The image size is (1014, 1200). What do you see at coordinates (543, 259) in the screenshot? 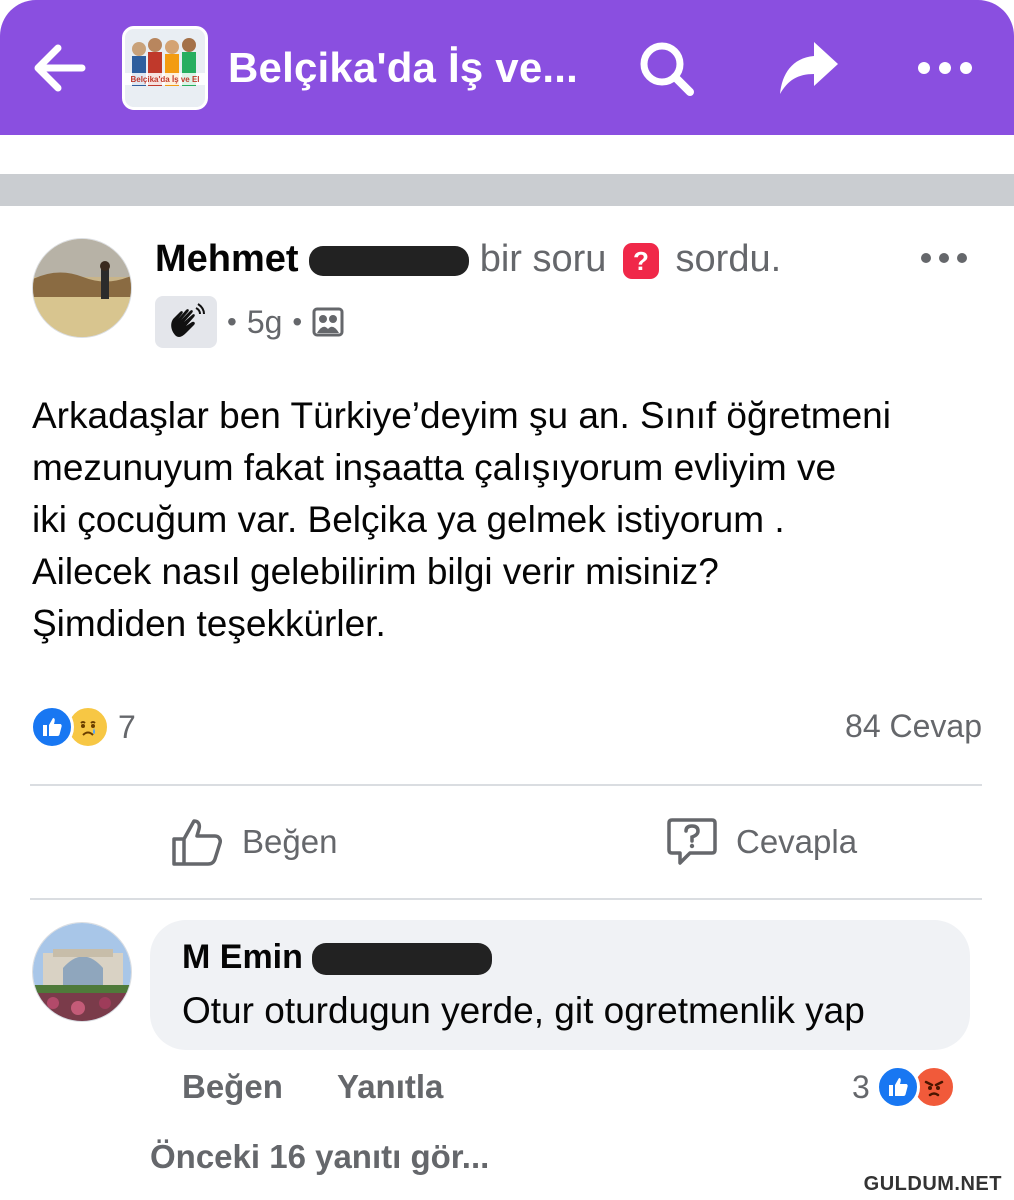
I see `post-action-prefix: bir soru` at bounding box center [543, 259].